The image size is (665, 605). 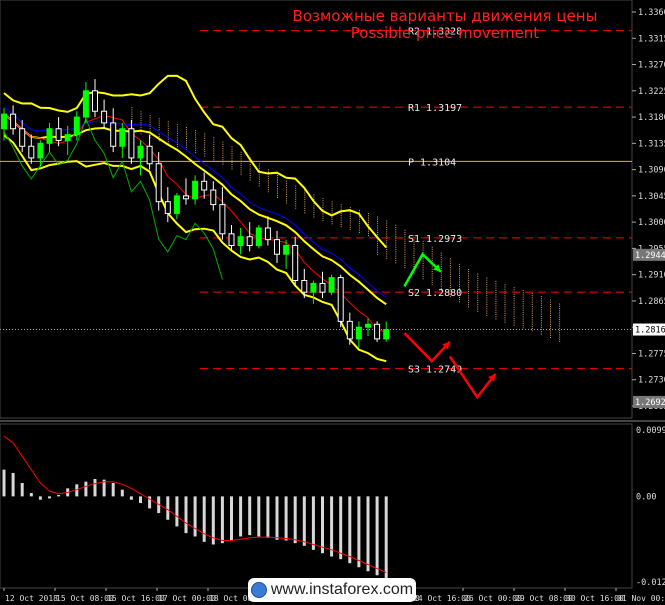 I want to click on time-tick-label: 26 Oct 00:00, so click(x=493, y=598).